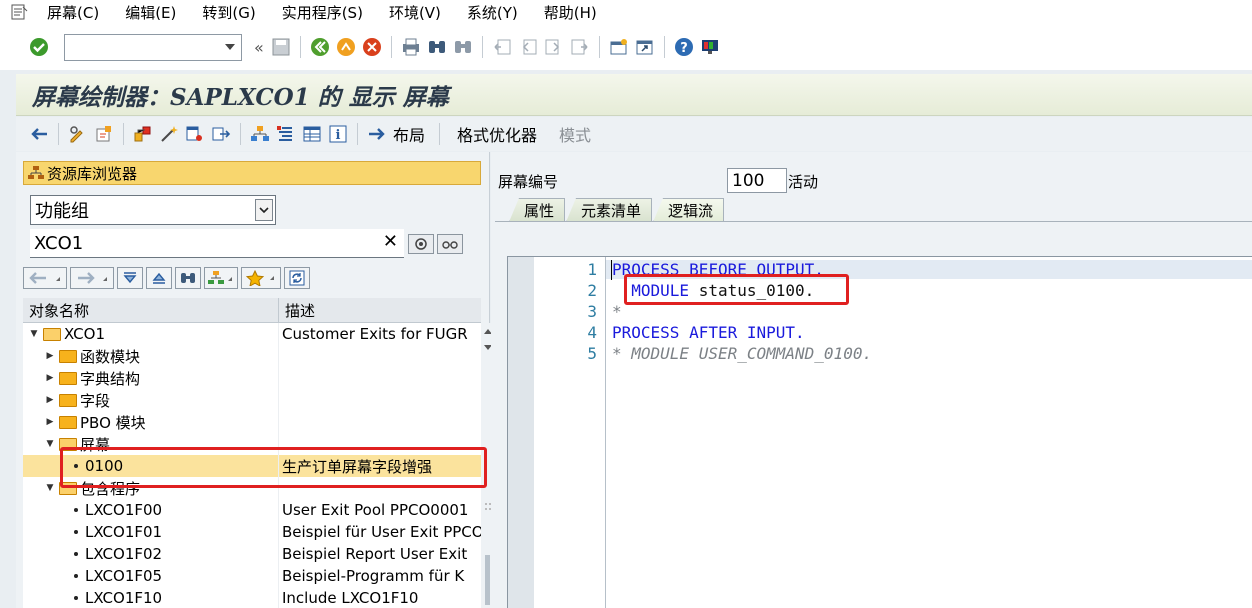  I want to click on tree-row: ▶ 字典结构, so click(252, 378).